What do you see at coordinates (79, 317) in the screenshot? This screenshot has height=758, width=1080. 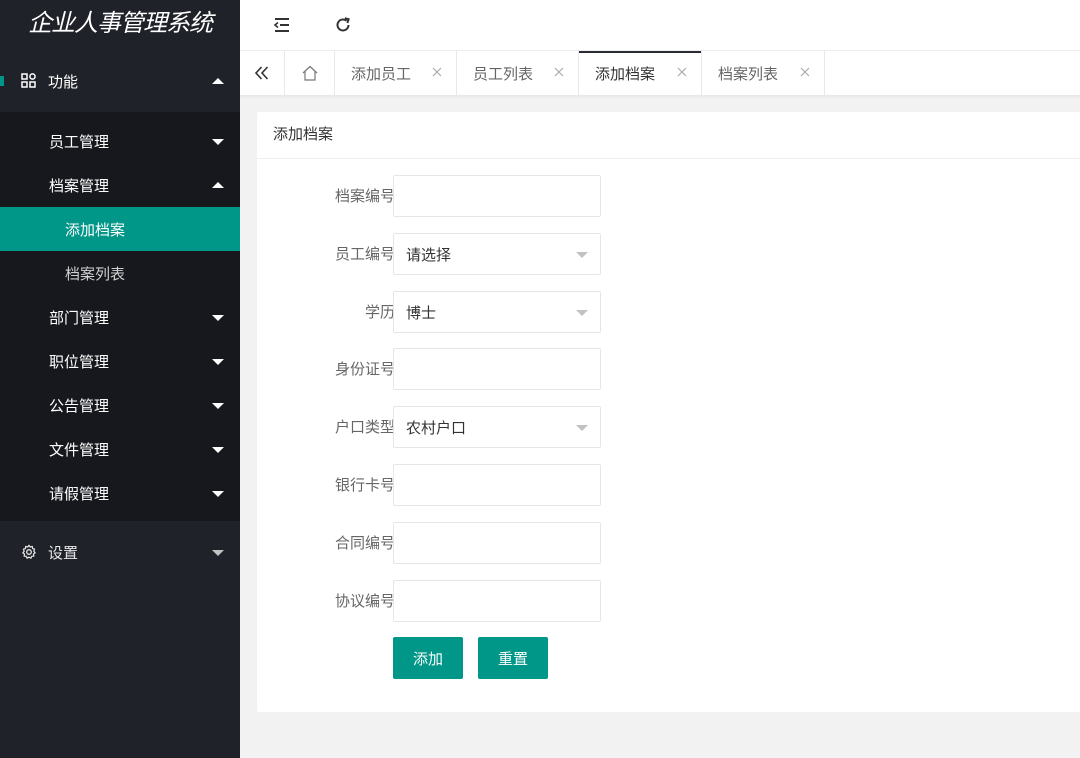 I see `sidebar-item-label: 部门管理` at bounding box center [79, 317].